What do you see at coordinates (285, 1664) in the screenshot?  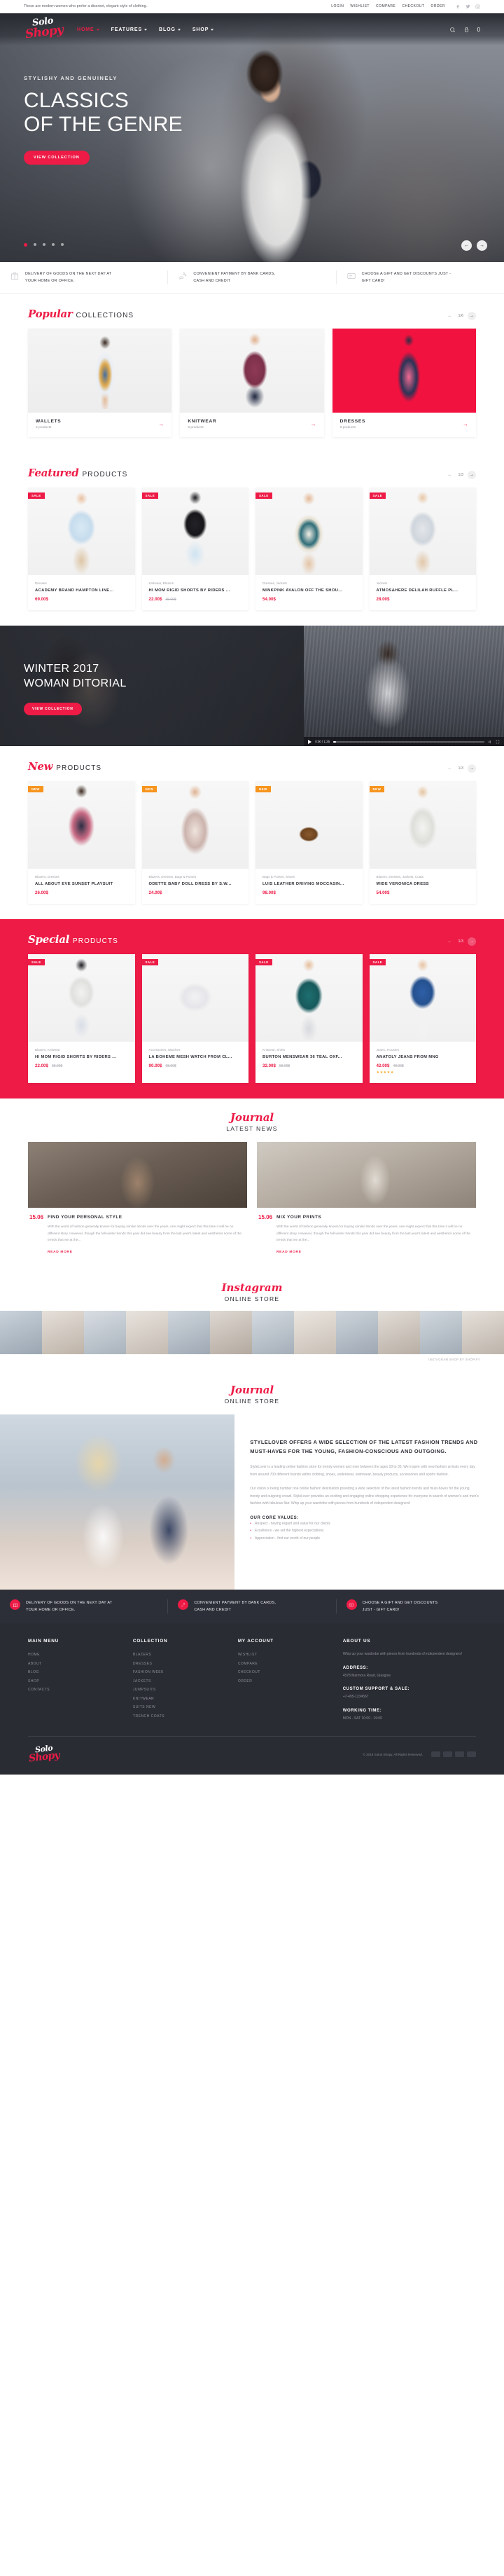 I see `footer-link-compare: COMPARE` at bounding box center [285, 1664].